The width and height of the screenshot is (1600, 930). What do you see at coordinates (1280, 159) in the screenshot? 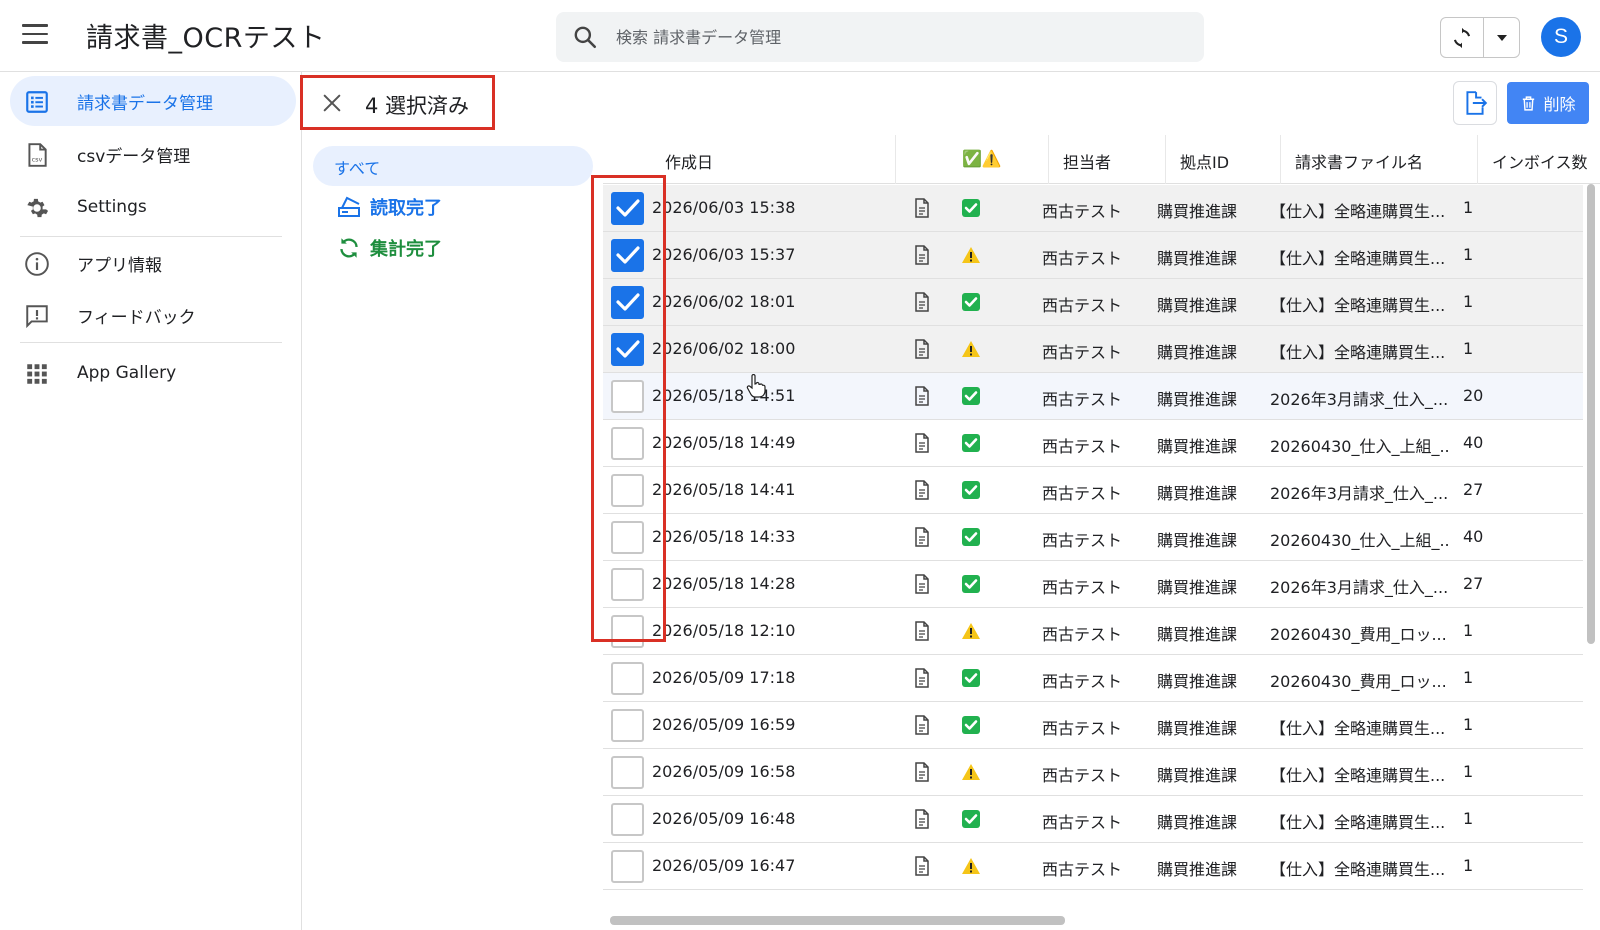
I see `column-divider` at bounding box center [1280, 159].